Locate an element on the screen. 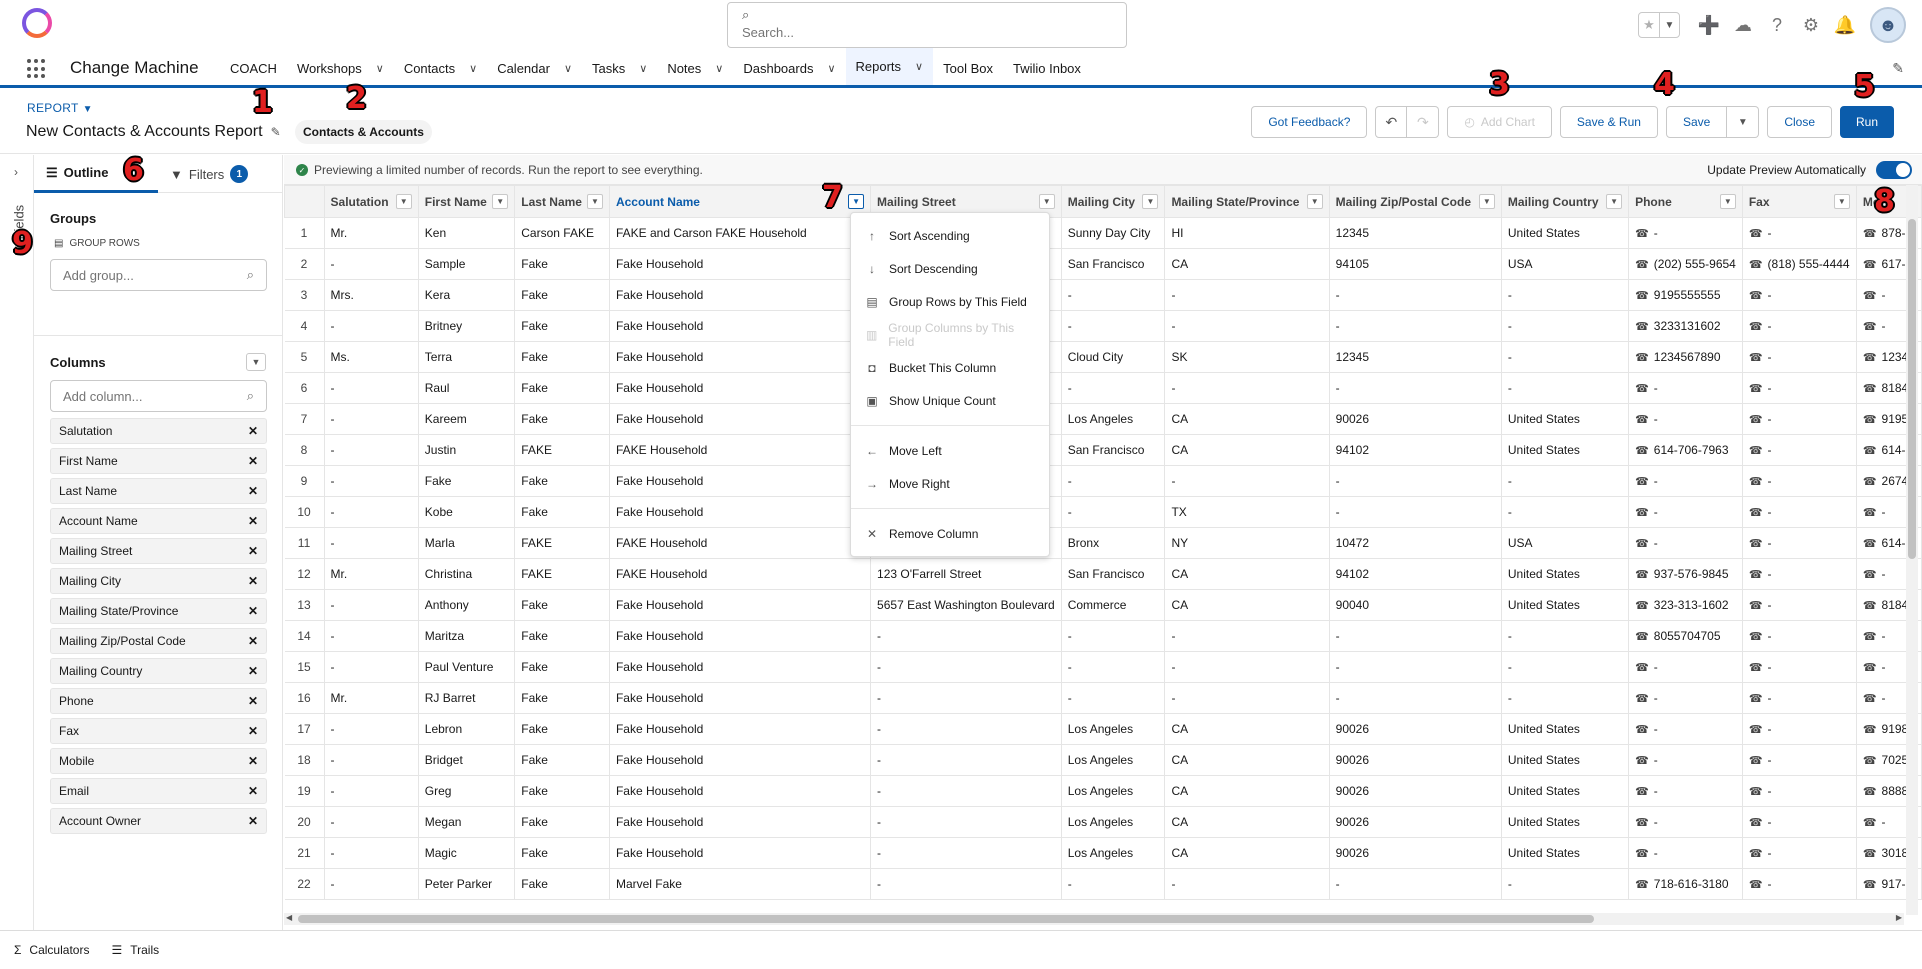 The image size is (1922, 969). close-button: Close is located at coordinates (1799, 122).